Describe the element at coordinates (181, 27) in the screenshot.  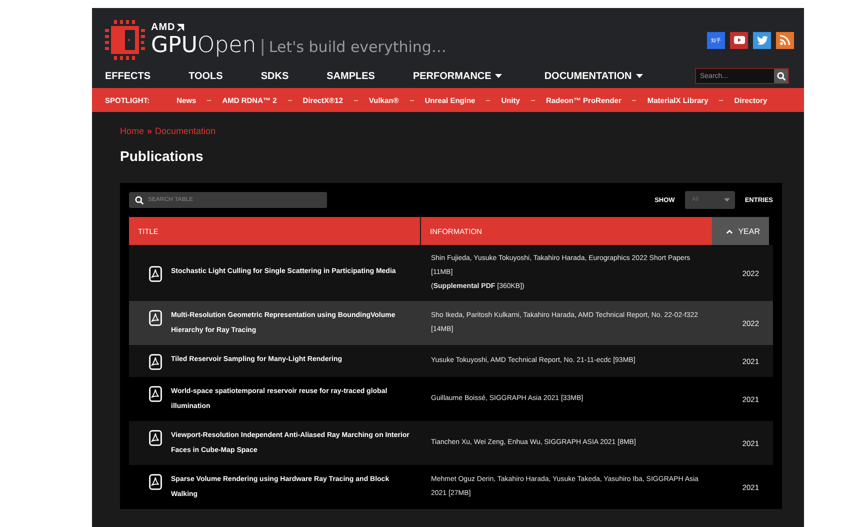
I see `arrow-logo-icon` at that location.